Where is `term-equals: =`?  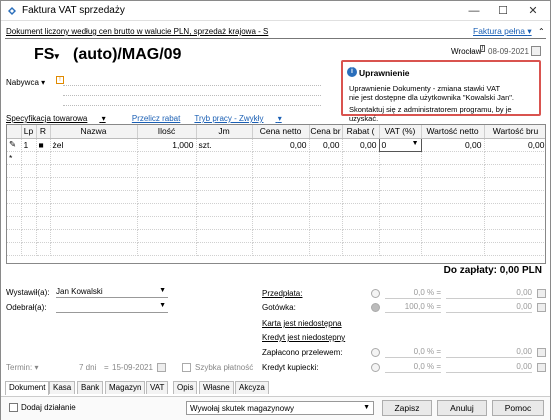
term-equals: = is located at coordinates (106, 367).